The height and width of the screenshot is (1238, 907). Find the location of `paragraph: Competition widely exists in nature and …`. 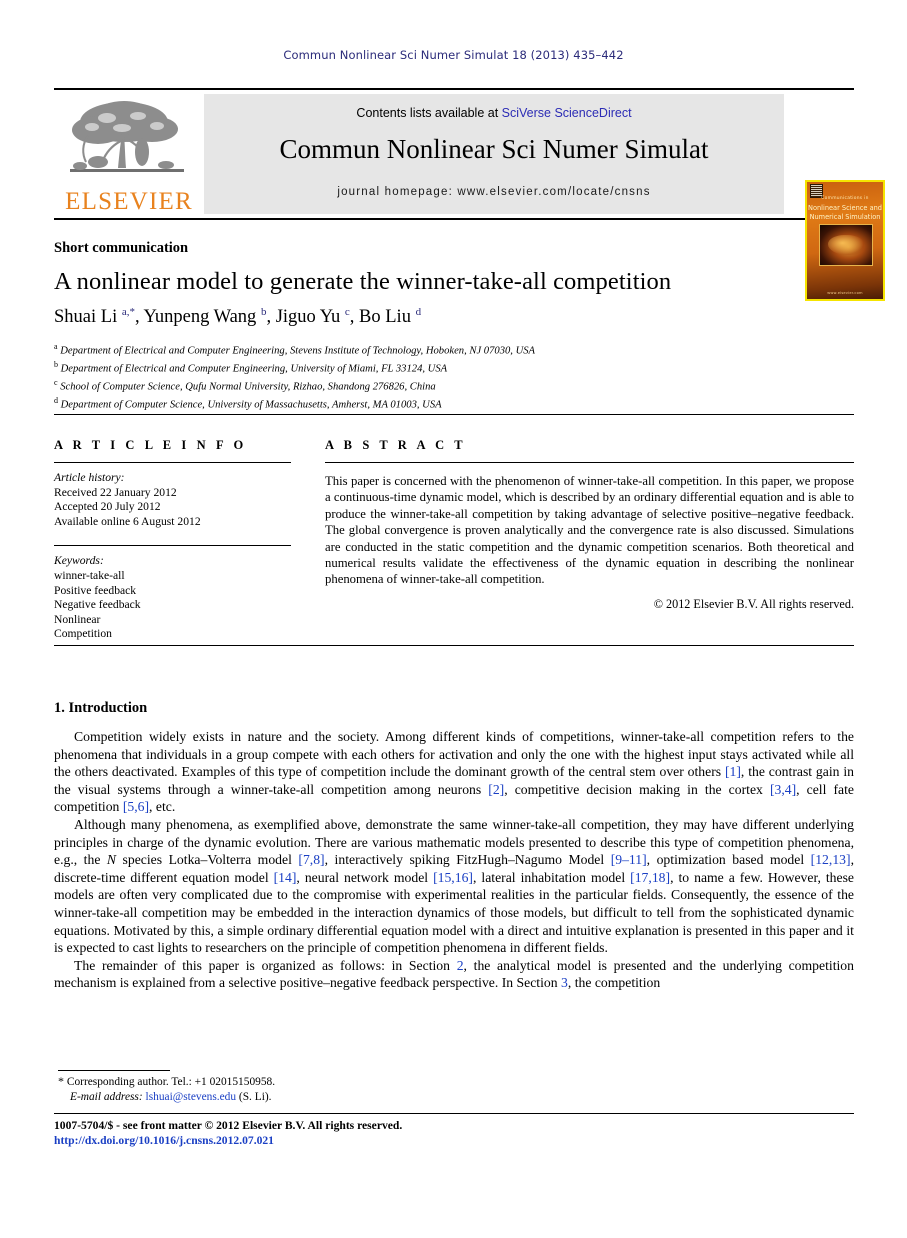

paragraph: Competition widely exists in nature and … is located at coordinates (454, 772).